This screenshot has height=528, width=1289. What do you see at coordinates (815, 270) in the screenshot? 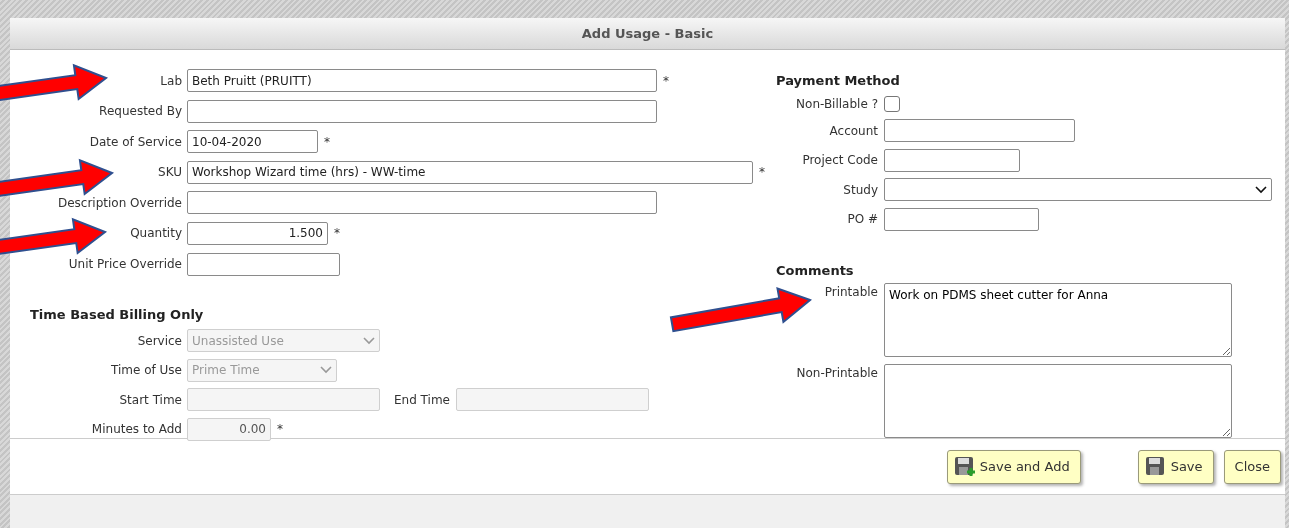
I see `section-heading: Comments` at bounding box center [815, 270].